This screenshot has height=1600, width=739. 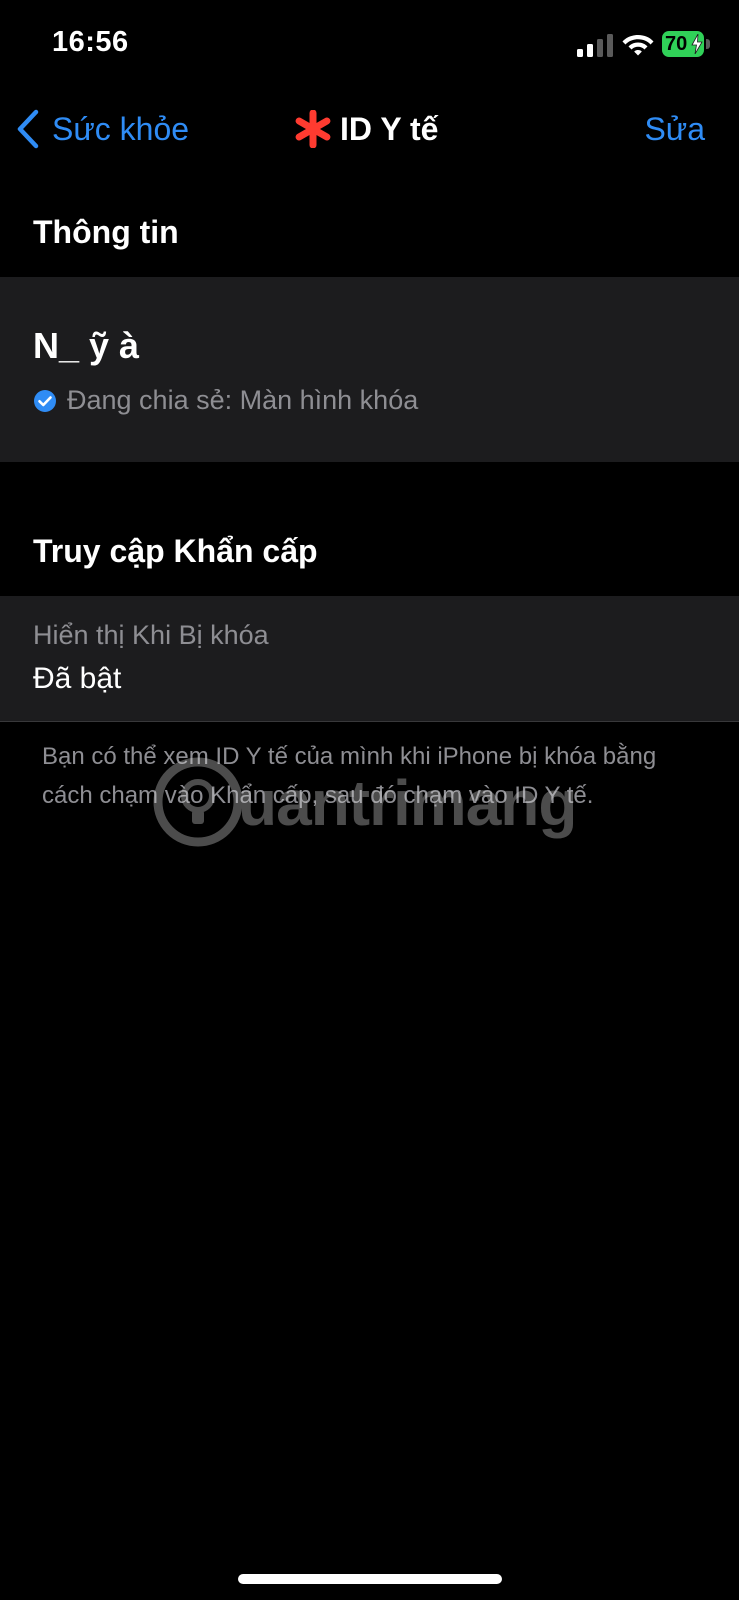 I want to click on home-indicator, so click(x=370, y=1579).